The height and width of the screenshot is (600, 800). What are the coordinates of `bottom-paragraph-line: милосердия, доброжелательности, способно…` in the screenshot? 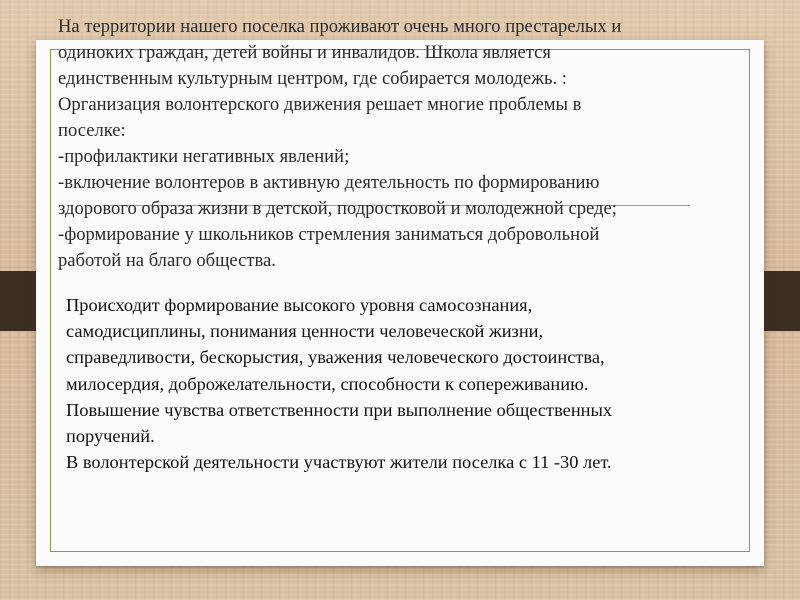 It's located at (327, 383).